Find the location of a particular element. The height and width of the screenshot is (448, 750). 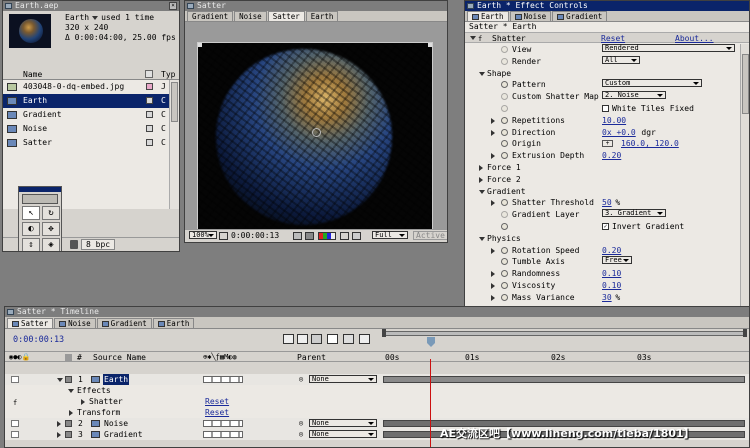

navigator-start-handle is located at coordinates (384, 333).